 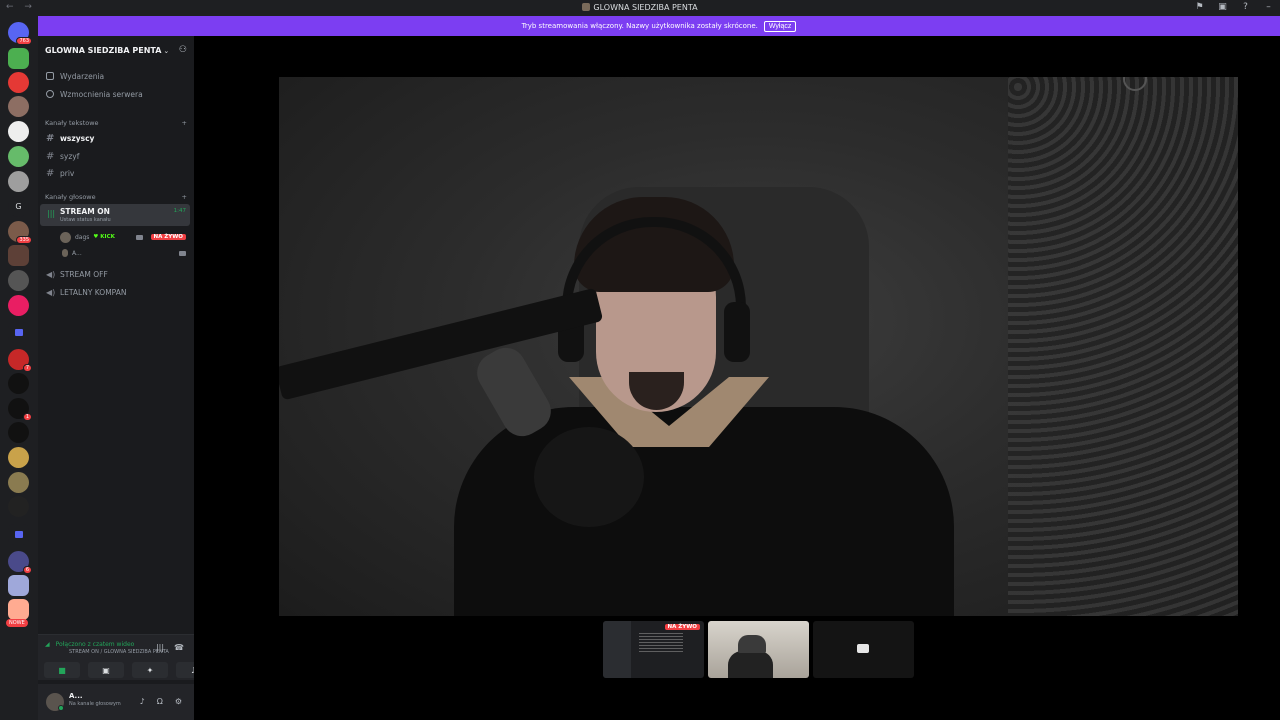 I want to click on voice-activity-icon: |||, so click(x=51, y=213).